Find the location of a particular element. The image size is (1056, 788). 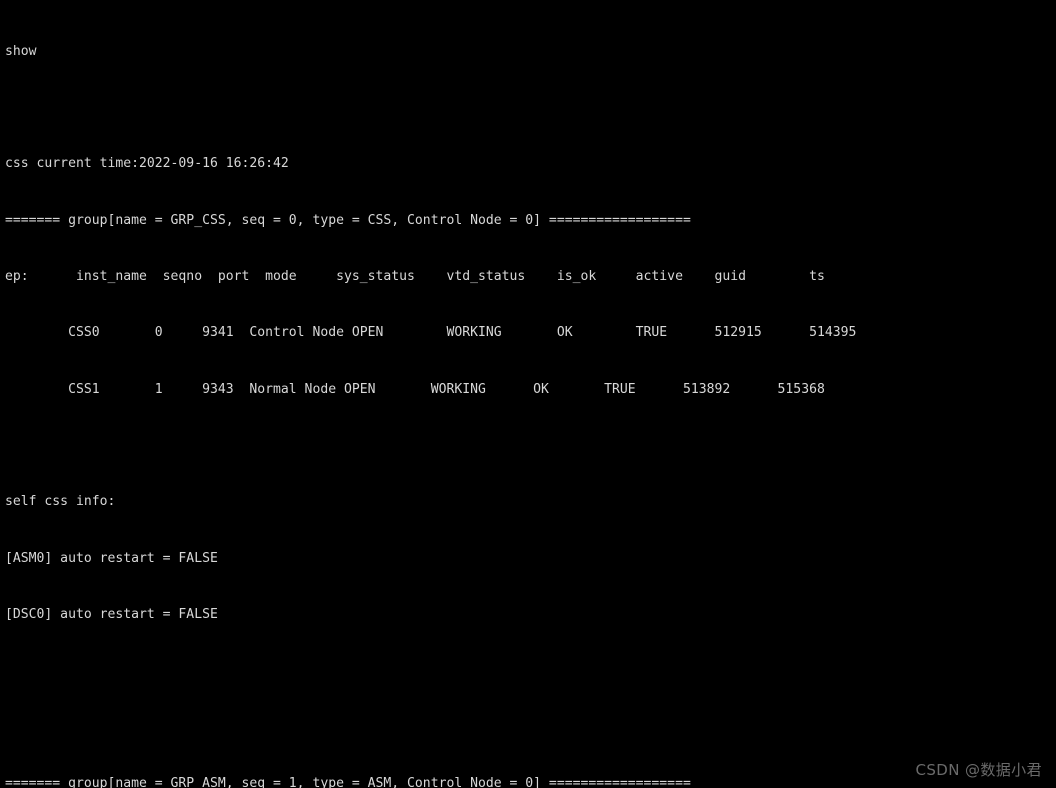

terminal-line: css current time:2022-09-16 16:26:42 is located at coordinates (147, 164).